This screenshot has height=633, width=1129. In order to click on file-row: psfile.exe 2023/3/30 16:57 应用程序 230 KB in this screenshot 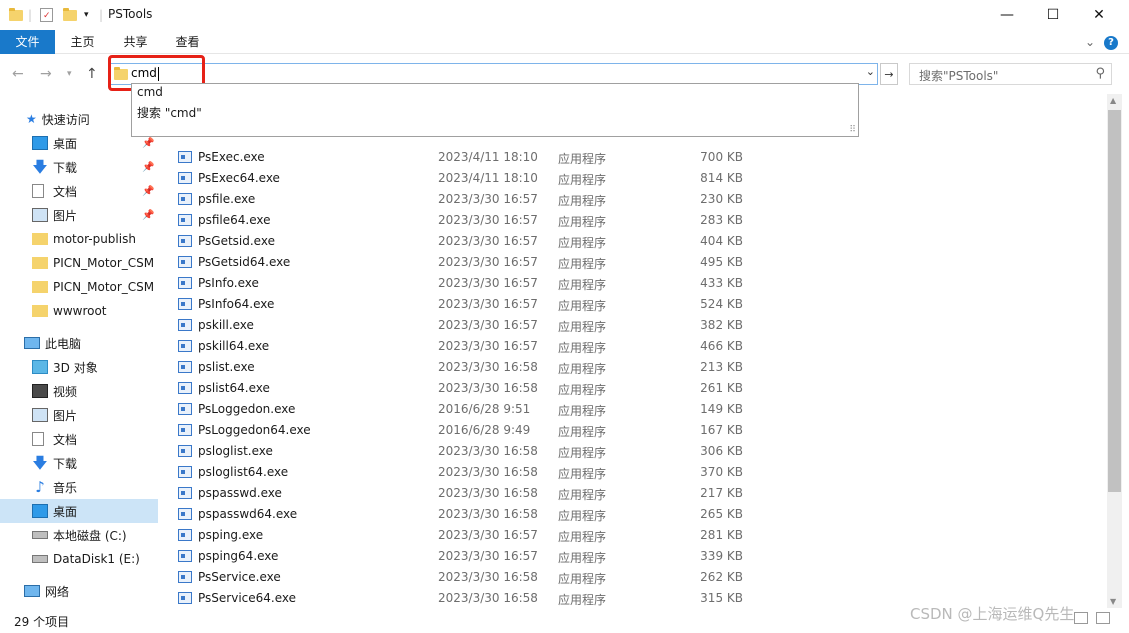, I will do `click(470, 199)`.